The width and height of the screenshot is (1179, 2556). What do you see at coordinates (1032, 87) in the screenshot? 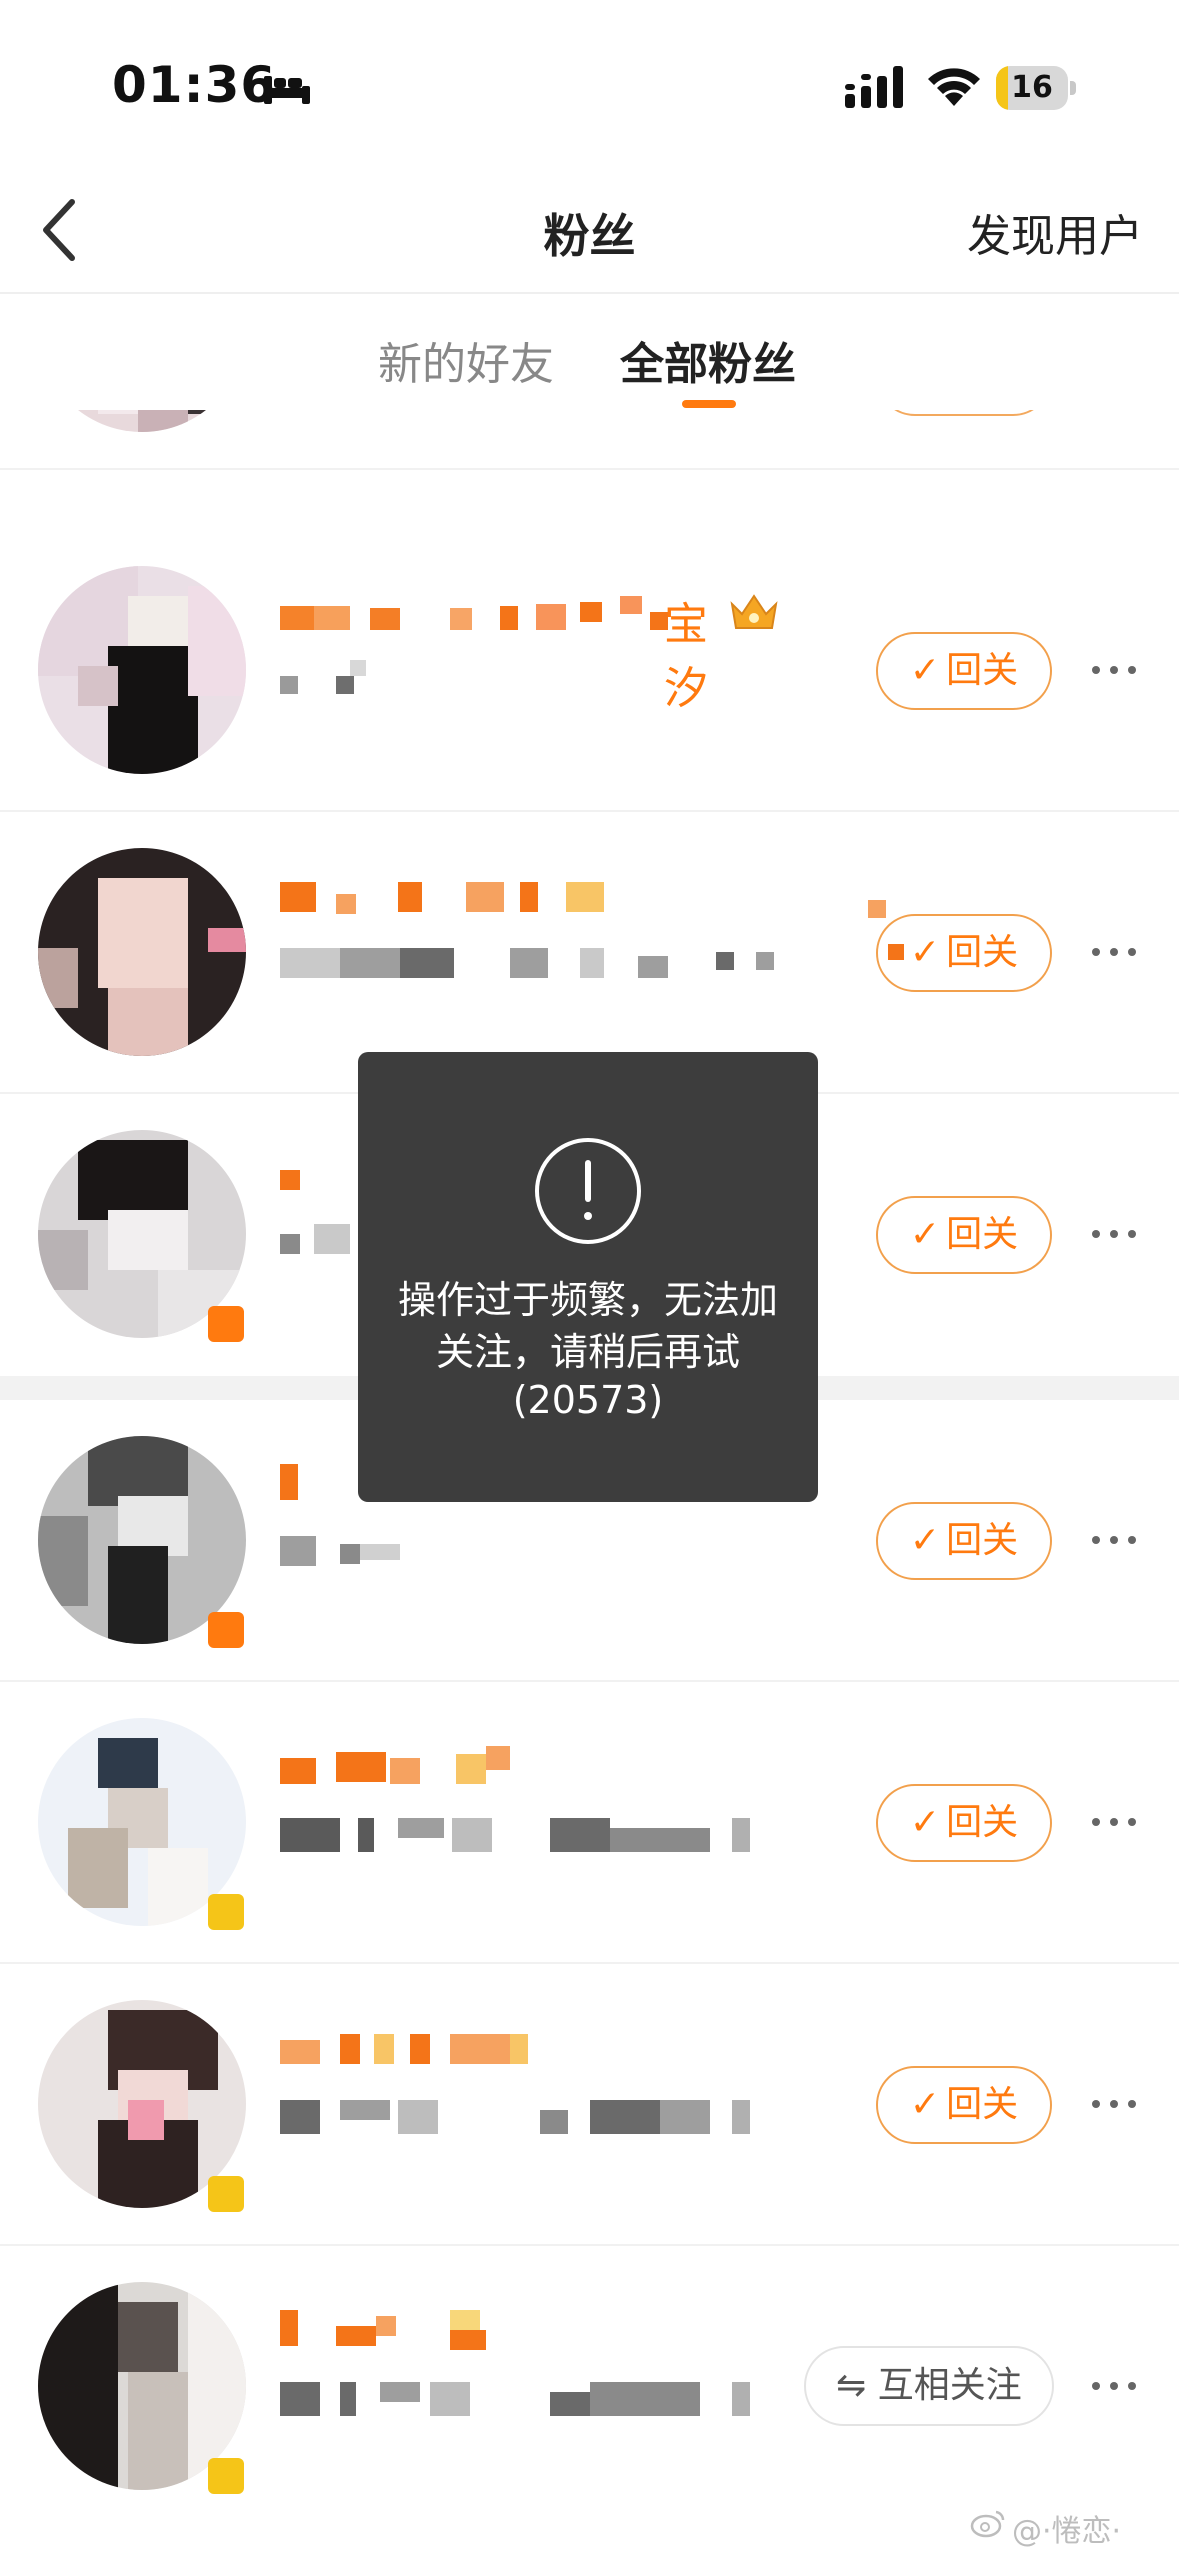
I see `battery-percent: 16` at bounding box center [1032, 87].